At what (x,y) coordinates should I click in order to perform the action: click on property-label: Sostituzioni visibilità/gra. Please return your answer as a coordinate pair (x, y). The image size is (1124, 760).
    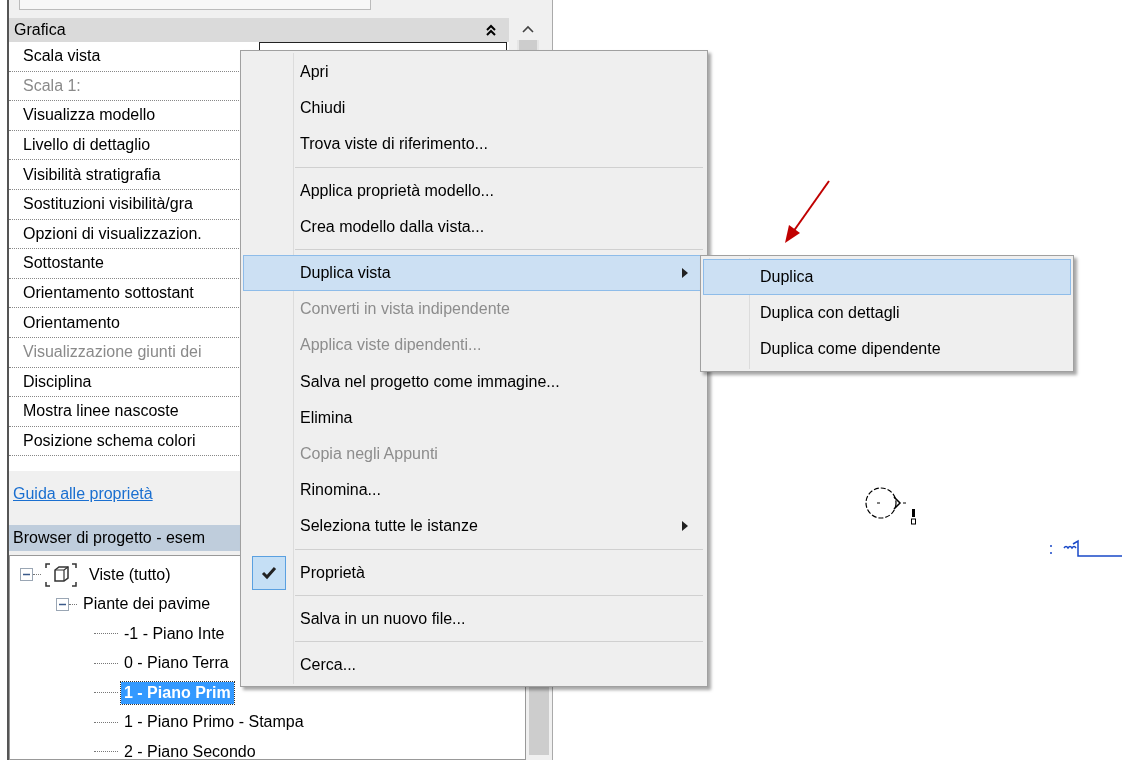
    Looking at the image, I should click on (108, 204).